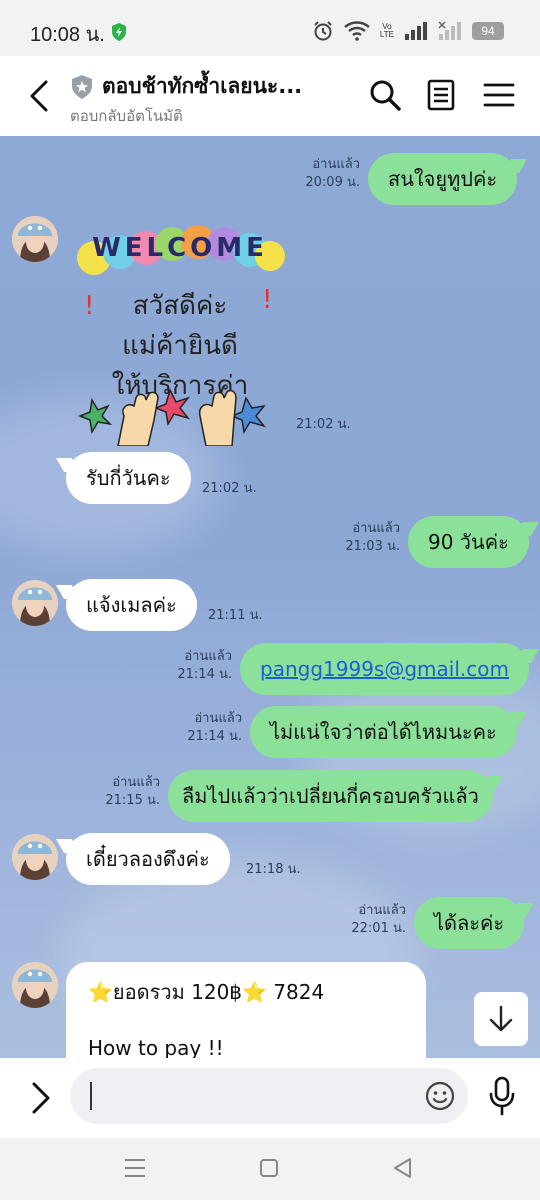  What do you see at coordinates (273, 869) in the screenshot?
I see `message-time: 21:18 น.` at bounding box center [273, 869].